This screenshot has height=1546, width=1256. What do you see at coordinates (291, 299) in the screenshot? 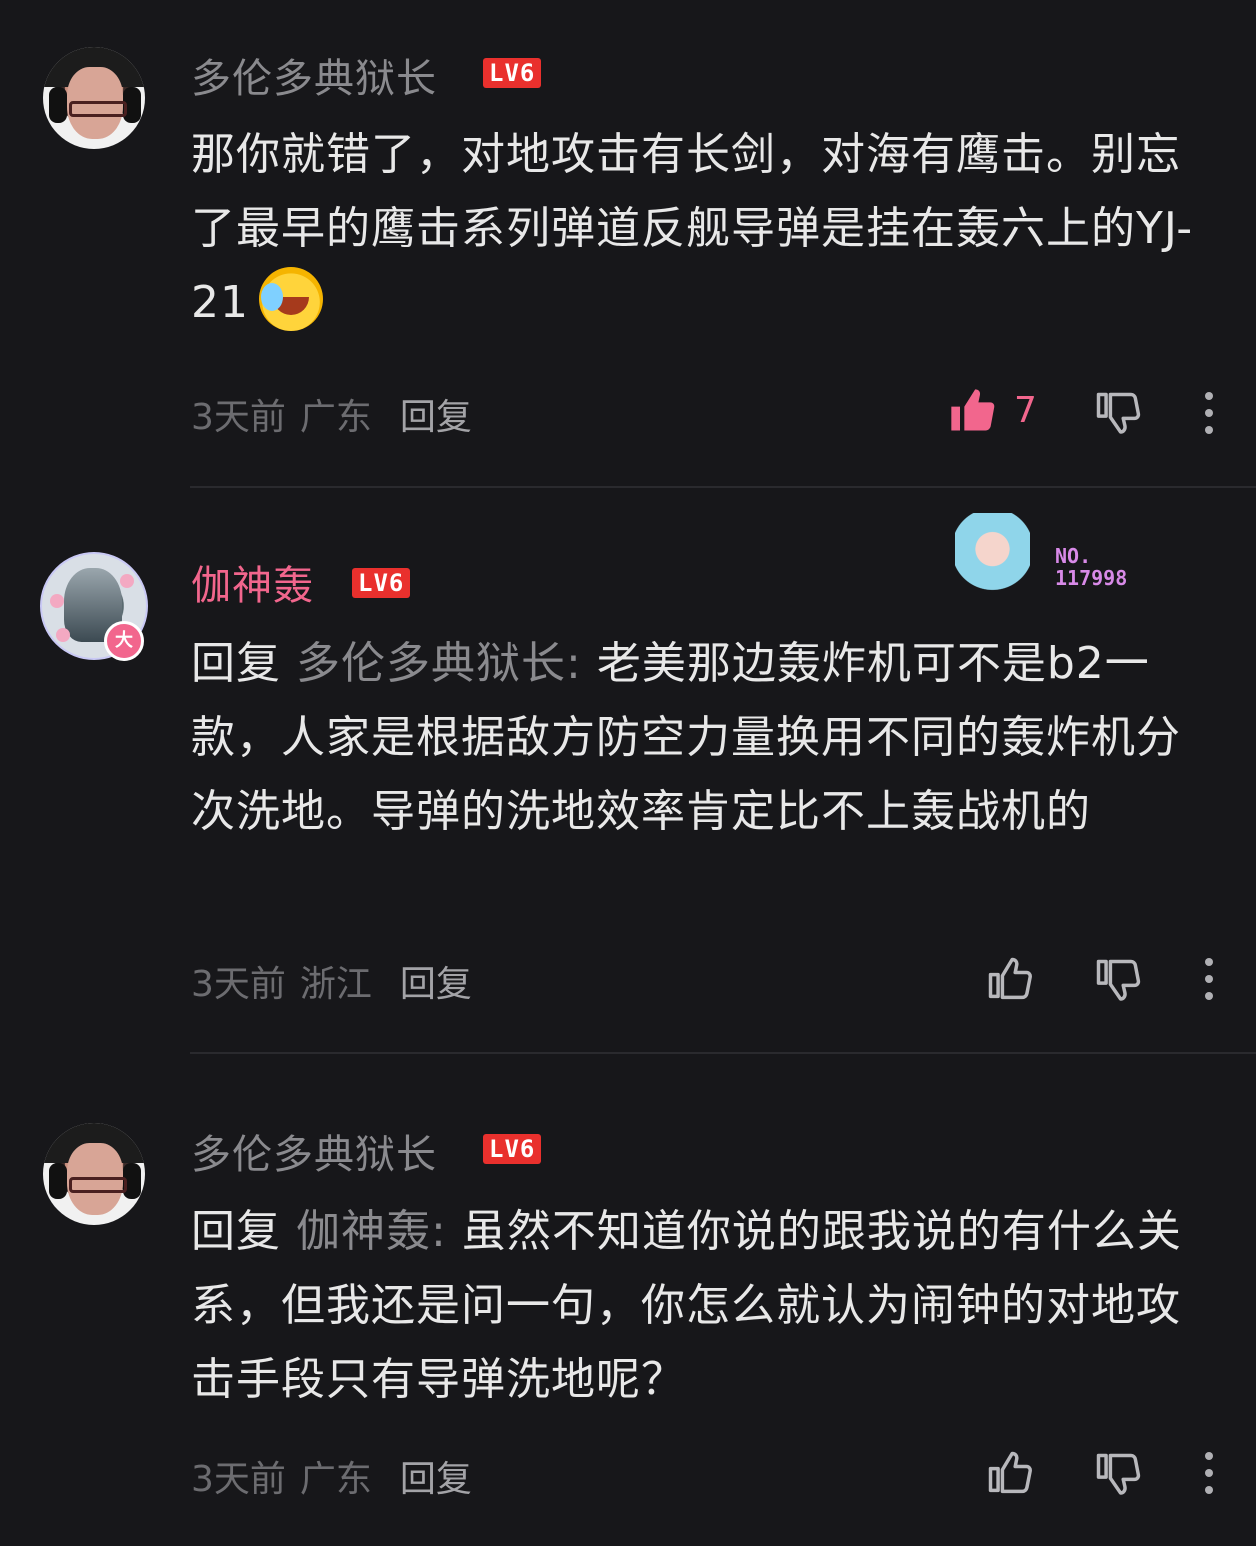
I see `laughing-crying-emoji-icon` at bounding box center [291, 299].